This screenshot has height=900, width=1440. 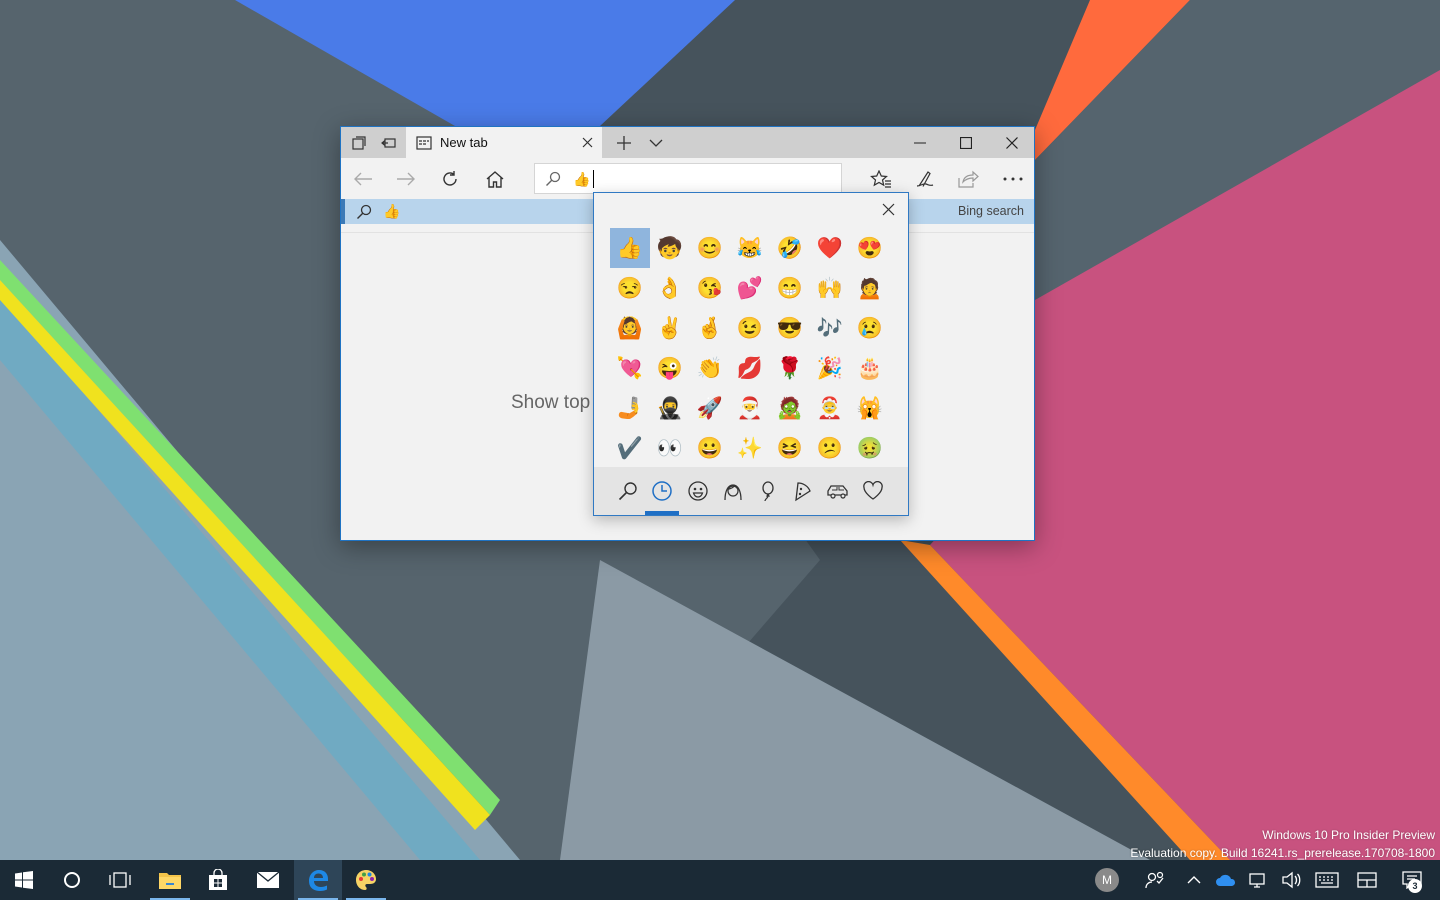 What do you see at coordinates (582, 179) in the screenshot?
I see `address-input-value: 👍` at bounding box center [582, 179].